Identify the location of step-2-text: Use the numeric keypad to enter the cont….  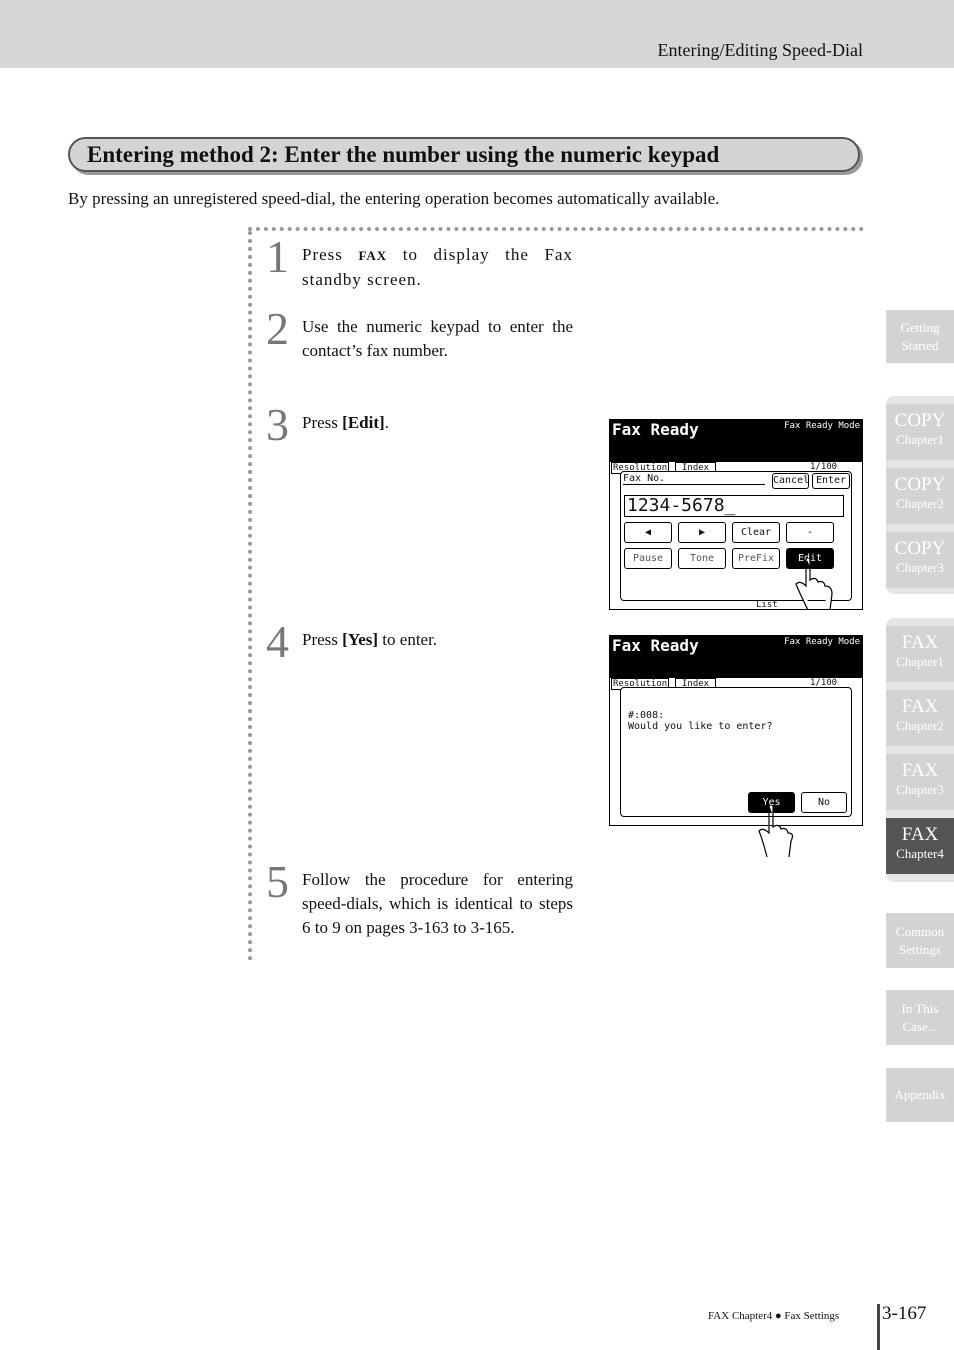
(437, 338).